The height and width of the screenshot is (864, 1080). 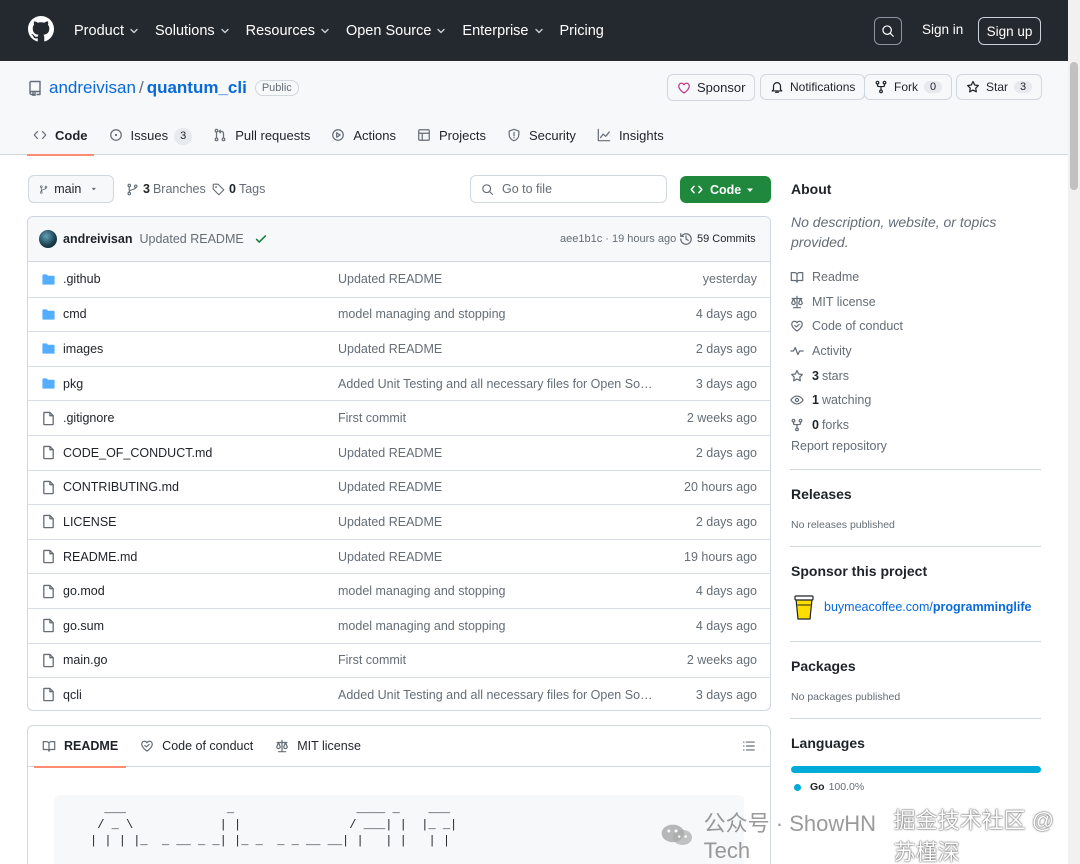 What do you see at coordinates (388, 30) in the screenshot?
I see `nav-label: Open Source` at bounding box center [388, 30].